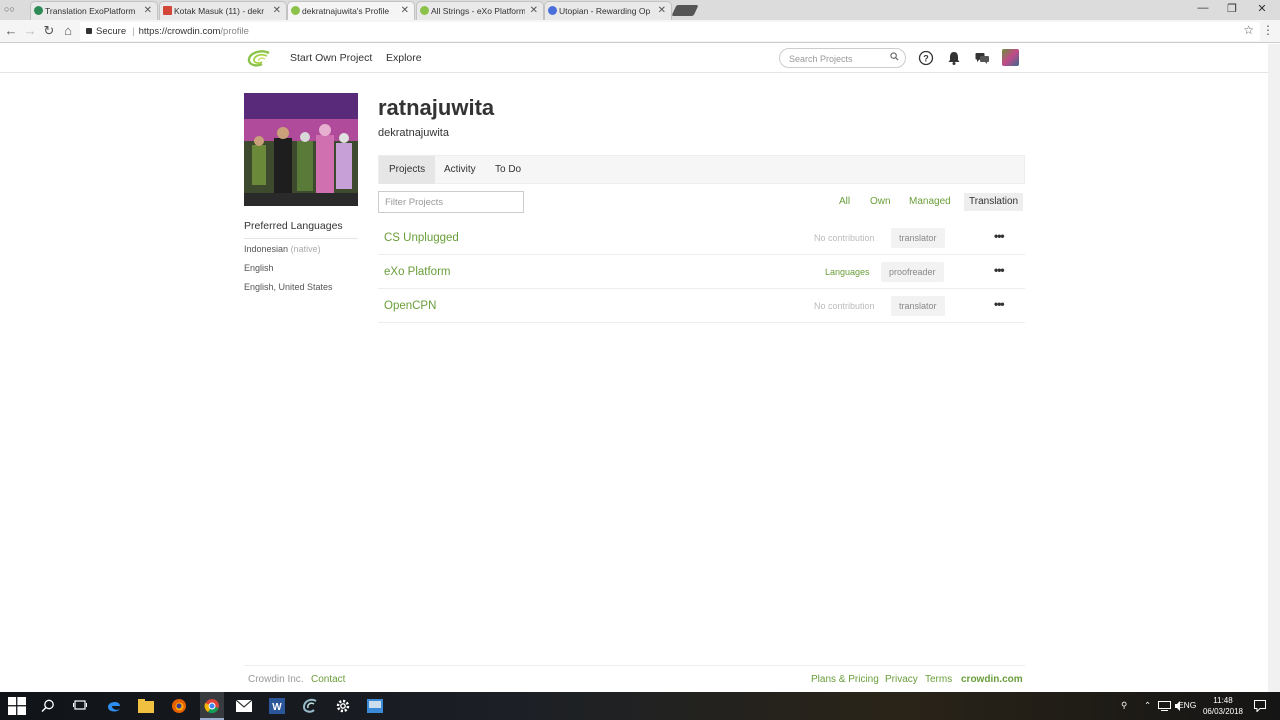 The image size is (1280, 720). Describe the element at coordinates (938, 679) in the screenshot. I see `footer-terms-link: Terms` at that location.